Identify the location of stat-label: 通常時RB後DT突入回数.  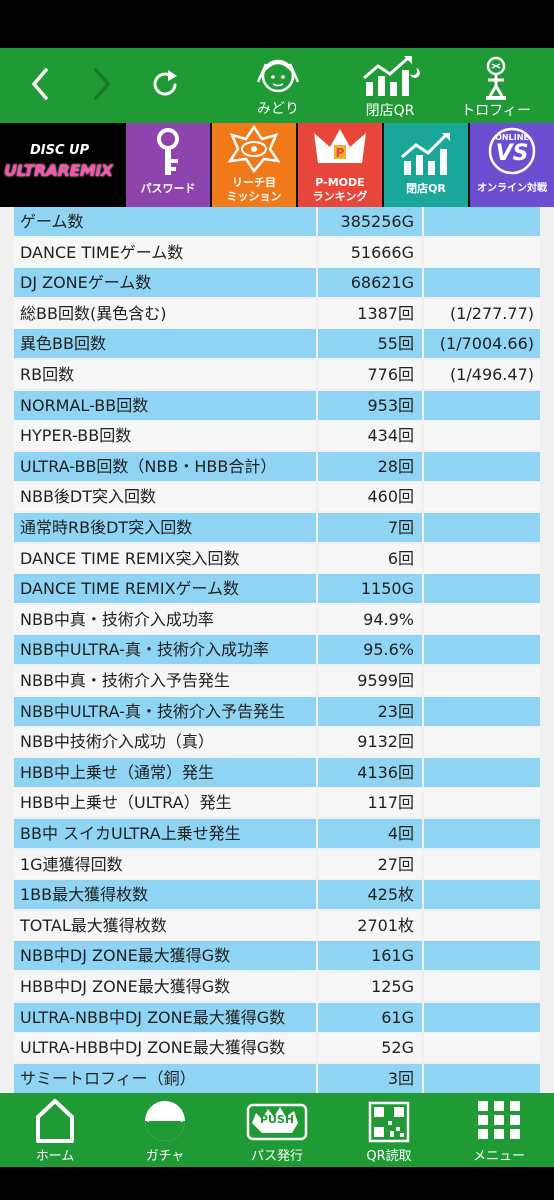
(165, 527).